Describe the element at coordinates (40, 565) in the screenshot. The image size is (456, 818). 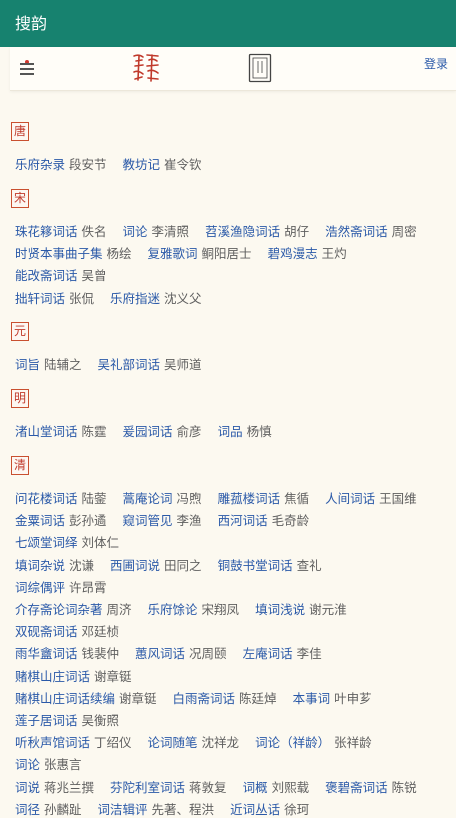
I see `book-title-link: 填词杂说` at that location.